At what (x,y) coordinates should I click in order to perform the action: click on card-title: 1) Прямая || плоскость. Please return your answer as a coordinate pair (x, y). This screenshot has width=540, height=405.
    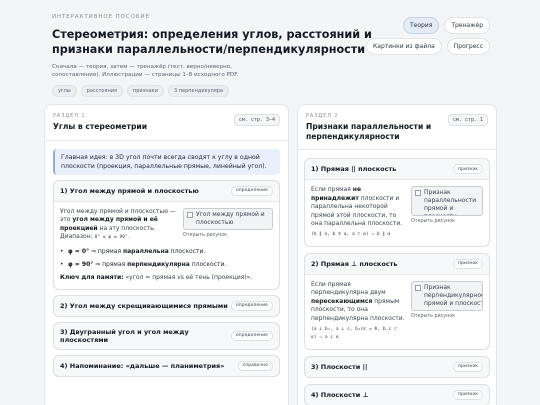
    Looking at the image, I should click on (354, 169).